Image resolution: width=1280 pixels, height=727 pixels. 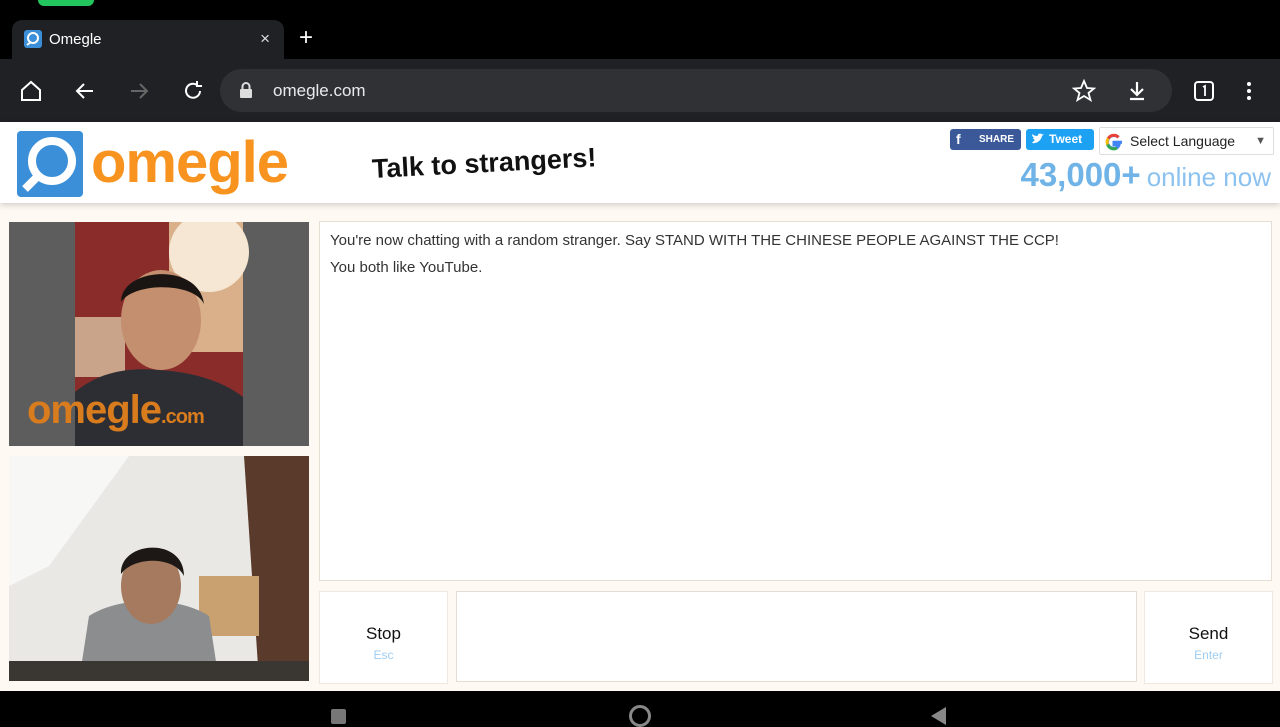 I want to click on online-label: online now, so click(x=1208, y=177).